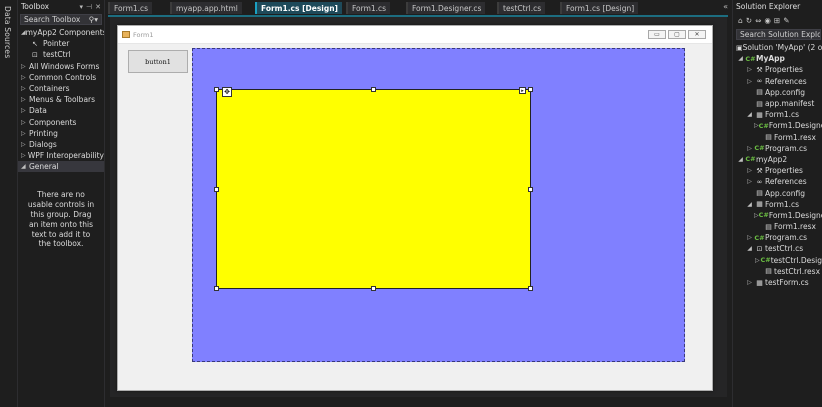  What do you see at coordinates (446, 8) in the screenshot?
I see `tab-4: Form1.Designer.cs` at bounding box center [446, 8].